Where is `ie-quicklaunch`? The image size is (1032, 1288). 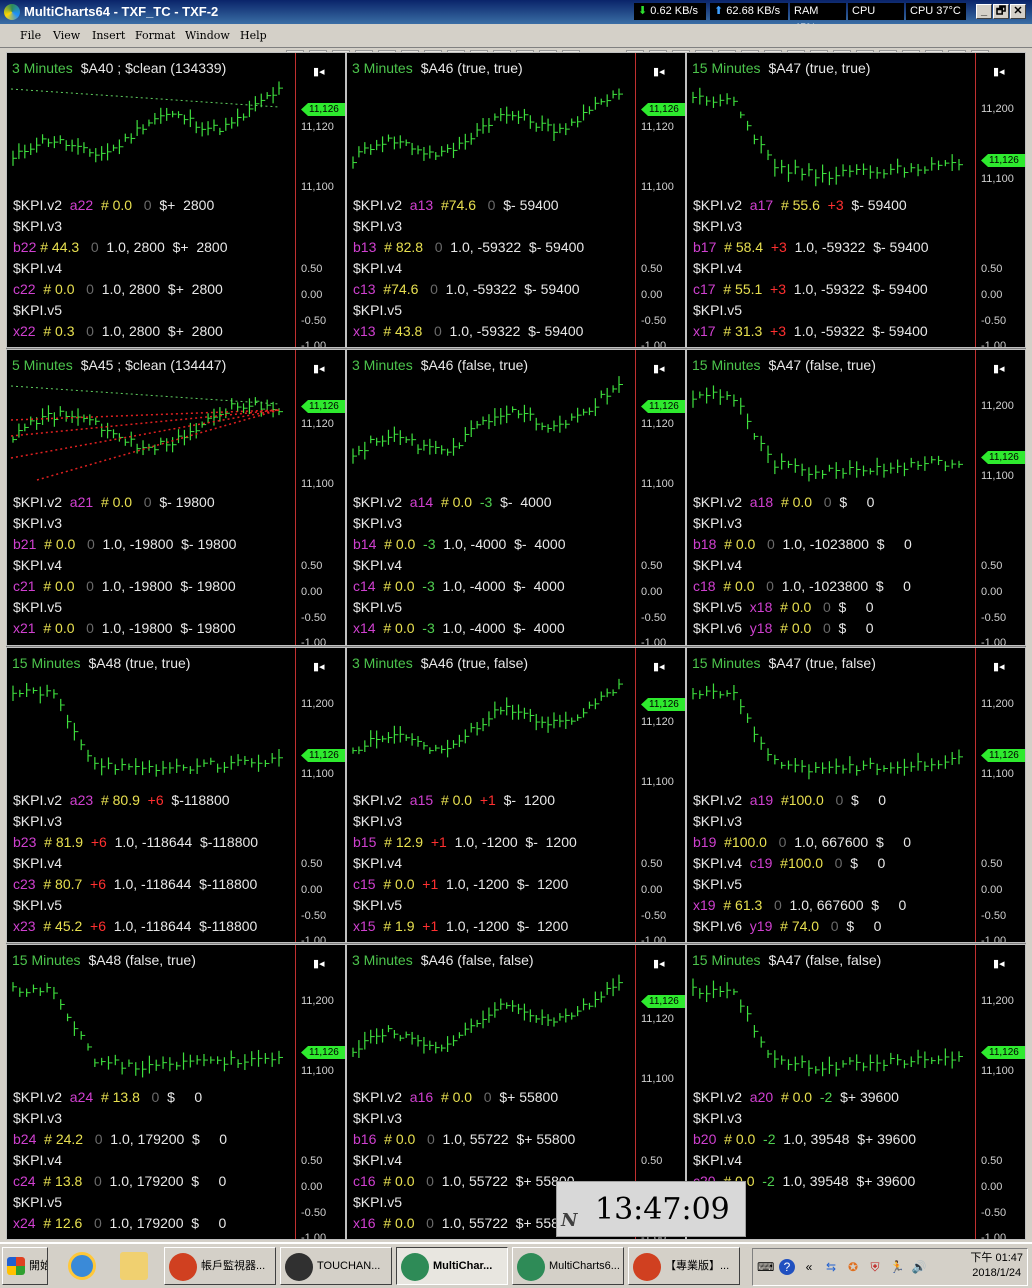
ie-quicklaunch is located at coordinates (82, 1266).